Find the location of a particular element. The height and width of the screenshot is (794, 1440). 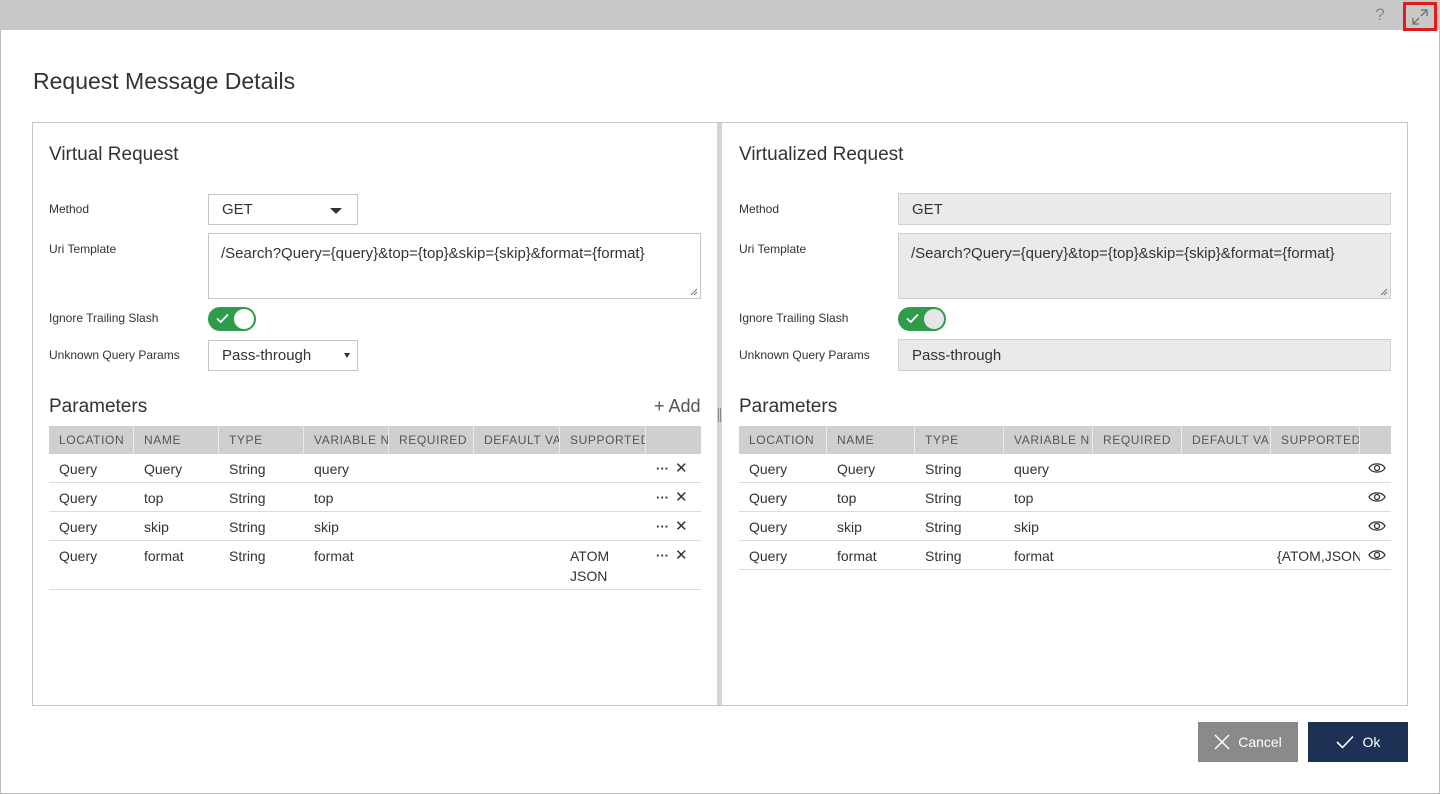

table-row: Query format String format ATOM JSON is located at coordinates (375, 565).